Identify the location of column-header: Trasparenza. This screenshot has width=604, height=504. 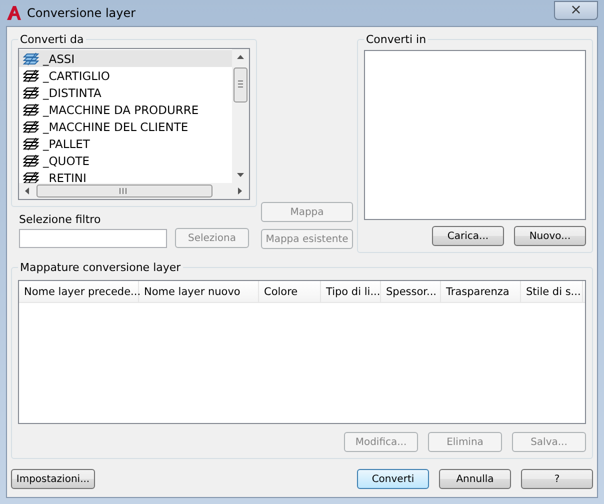
(481, 291).